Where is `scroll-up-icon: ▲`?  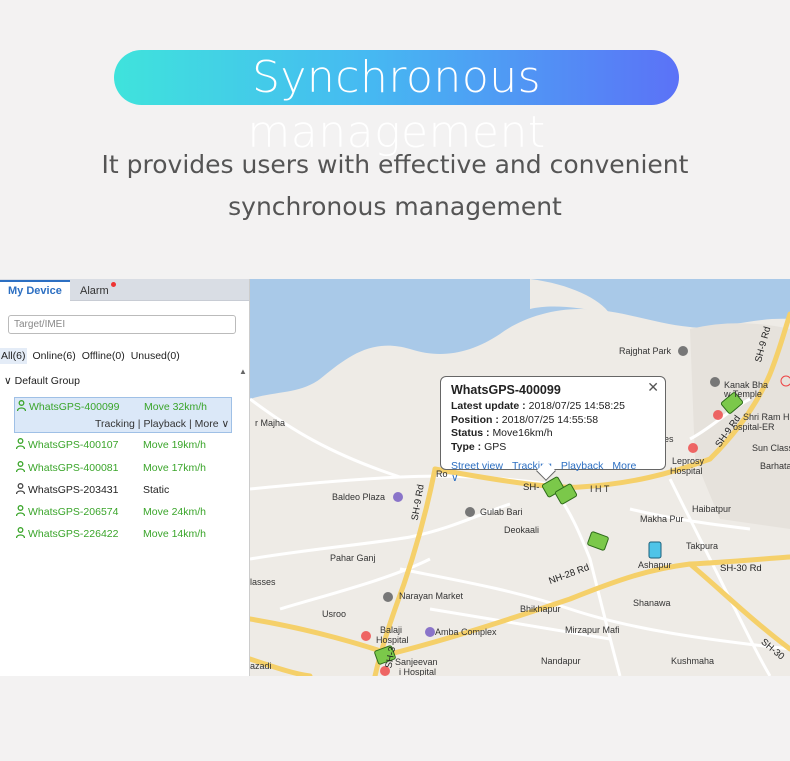
scroll-up-icon: ▲ is located at coordinates (243, 371).